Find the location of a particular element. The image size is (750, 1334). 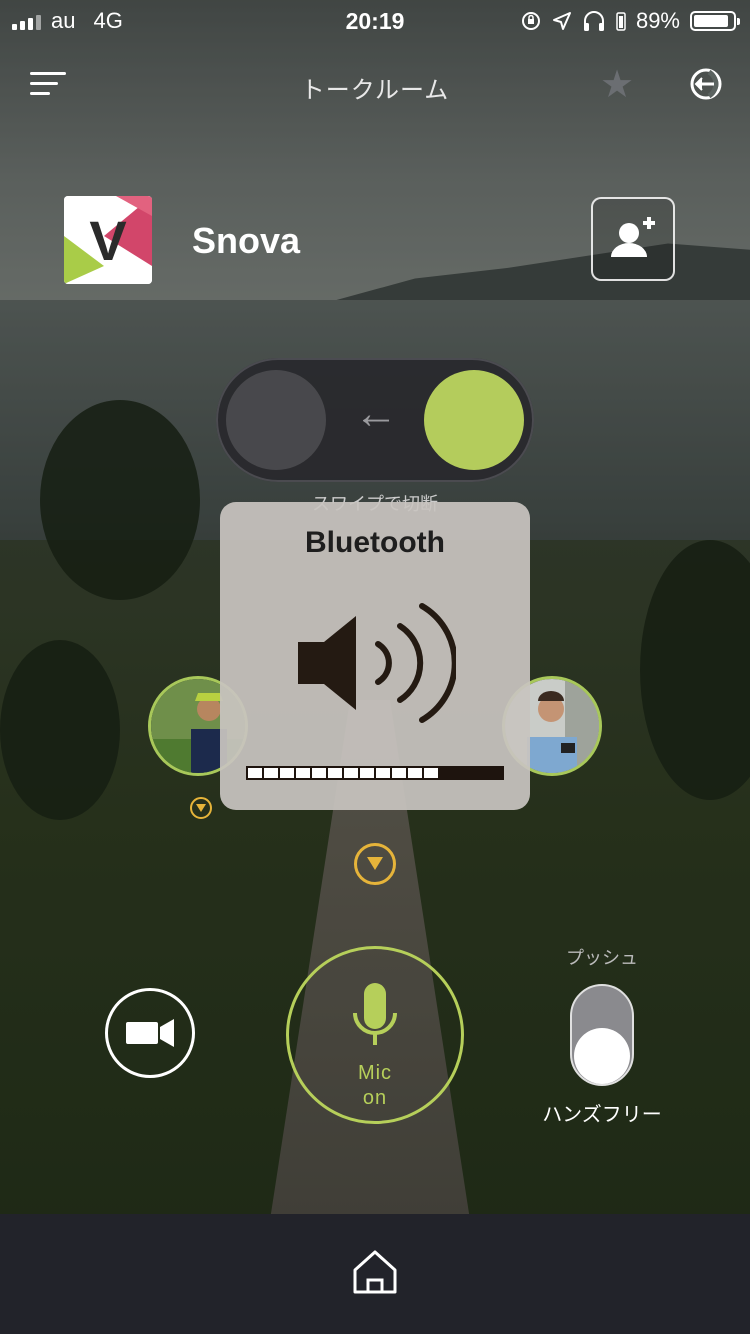

speaker-badge is located at coordinates (375, 864).